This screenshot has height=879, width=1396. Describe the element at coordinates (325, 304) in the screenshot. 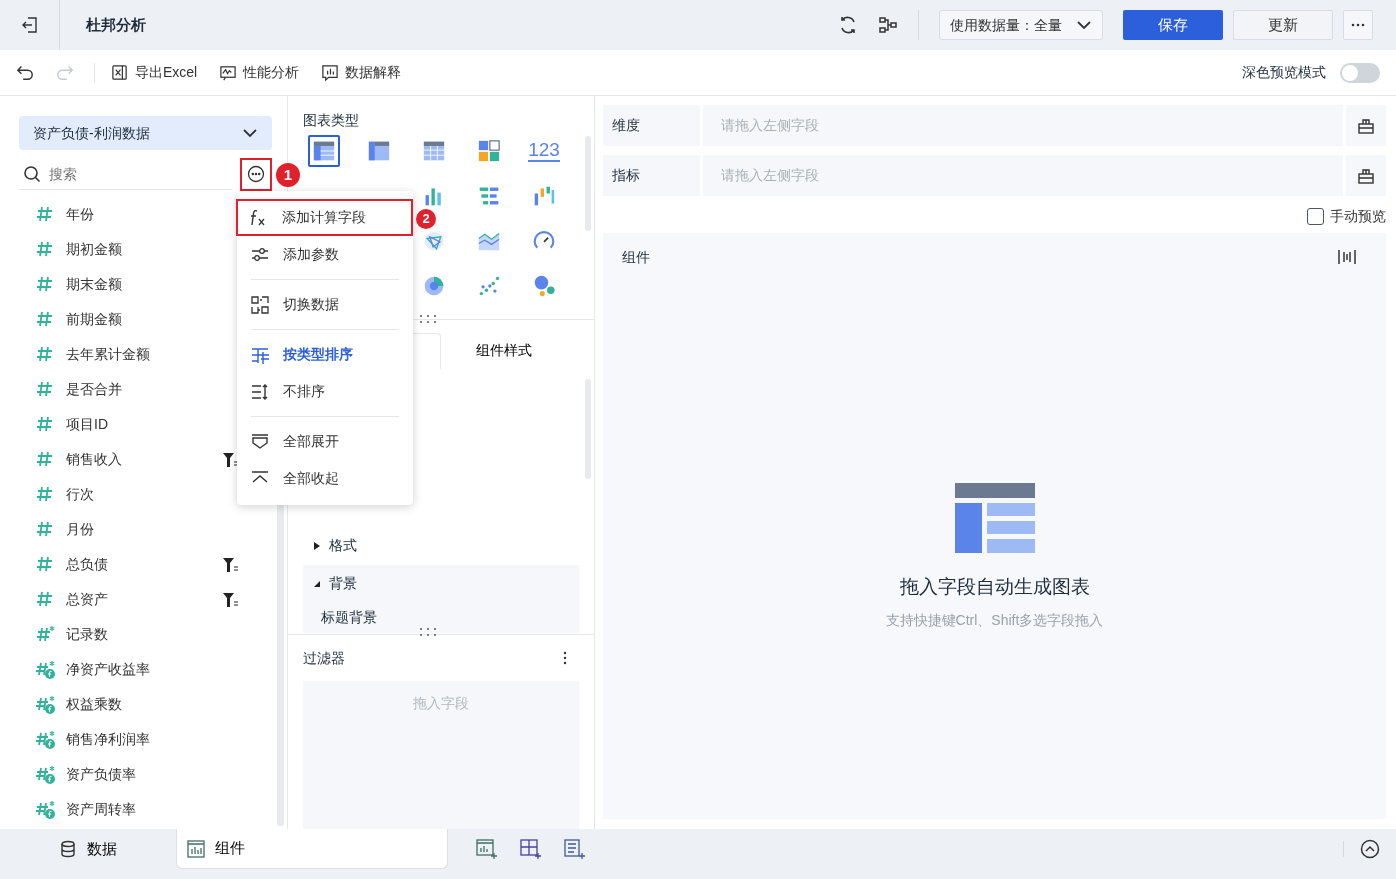

I see `menu-item: 切换数据` at that location.